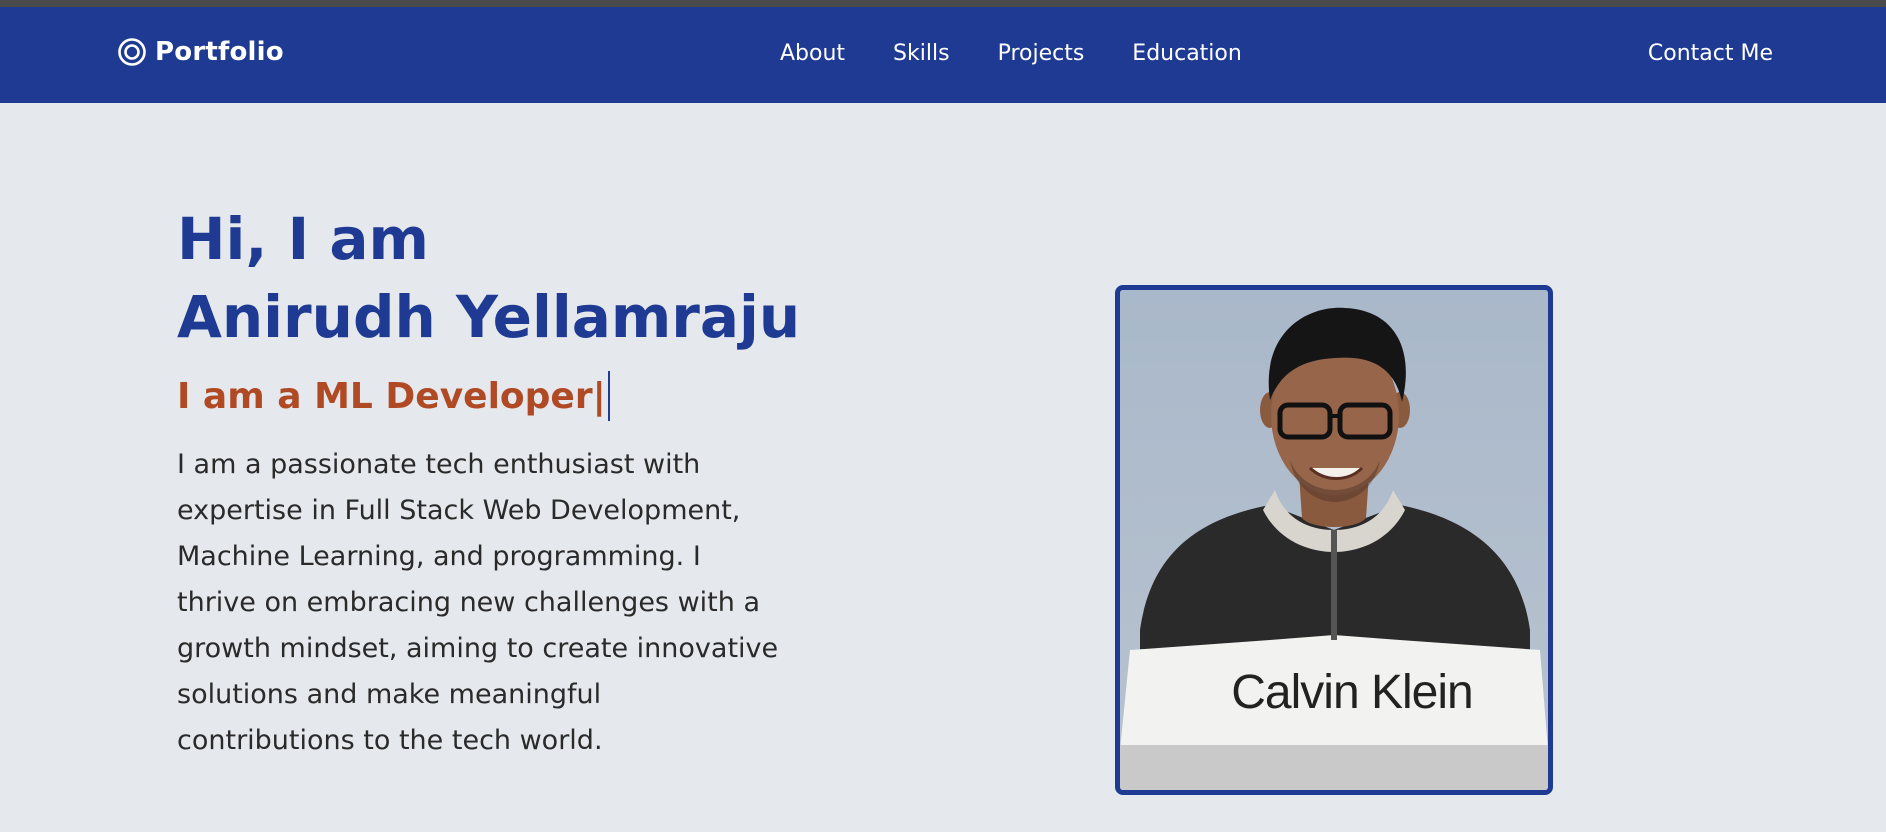  I want to click on text-cursor, so click(608, 396).